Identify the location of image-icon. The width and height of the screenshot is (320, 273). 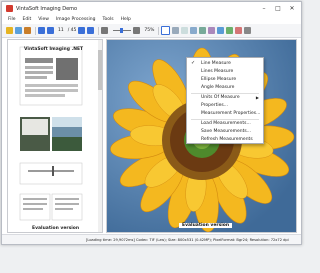
(230, 30).